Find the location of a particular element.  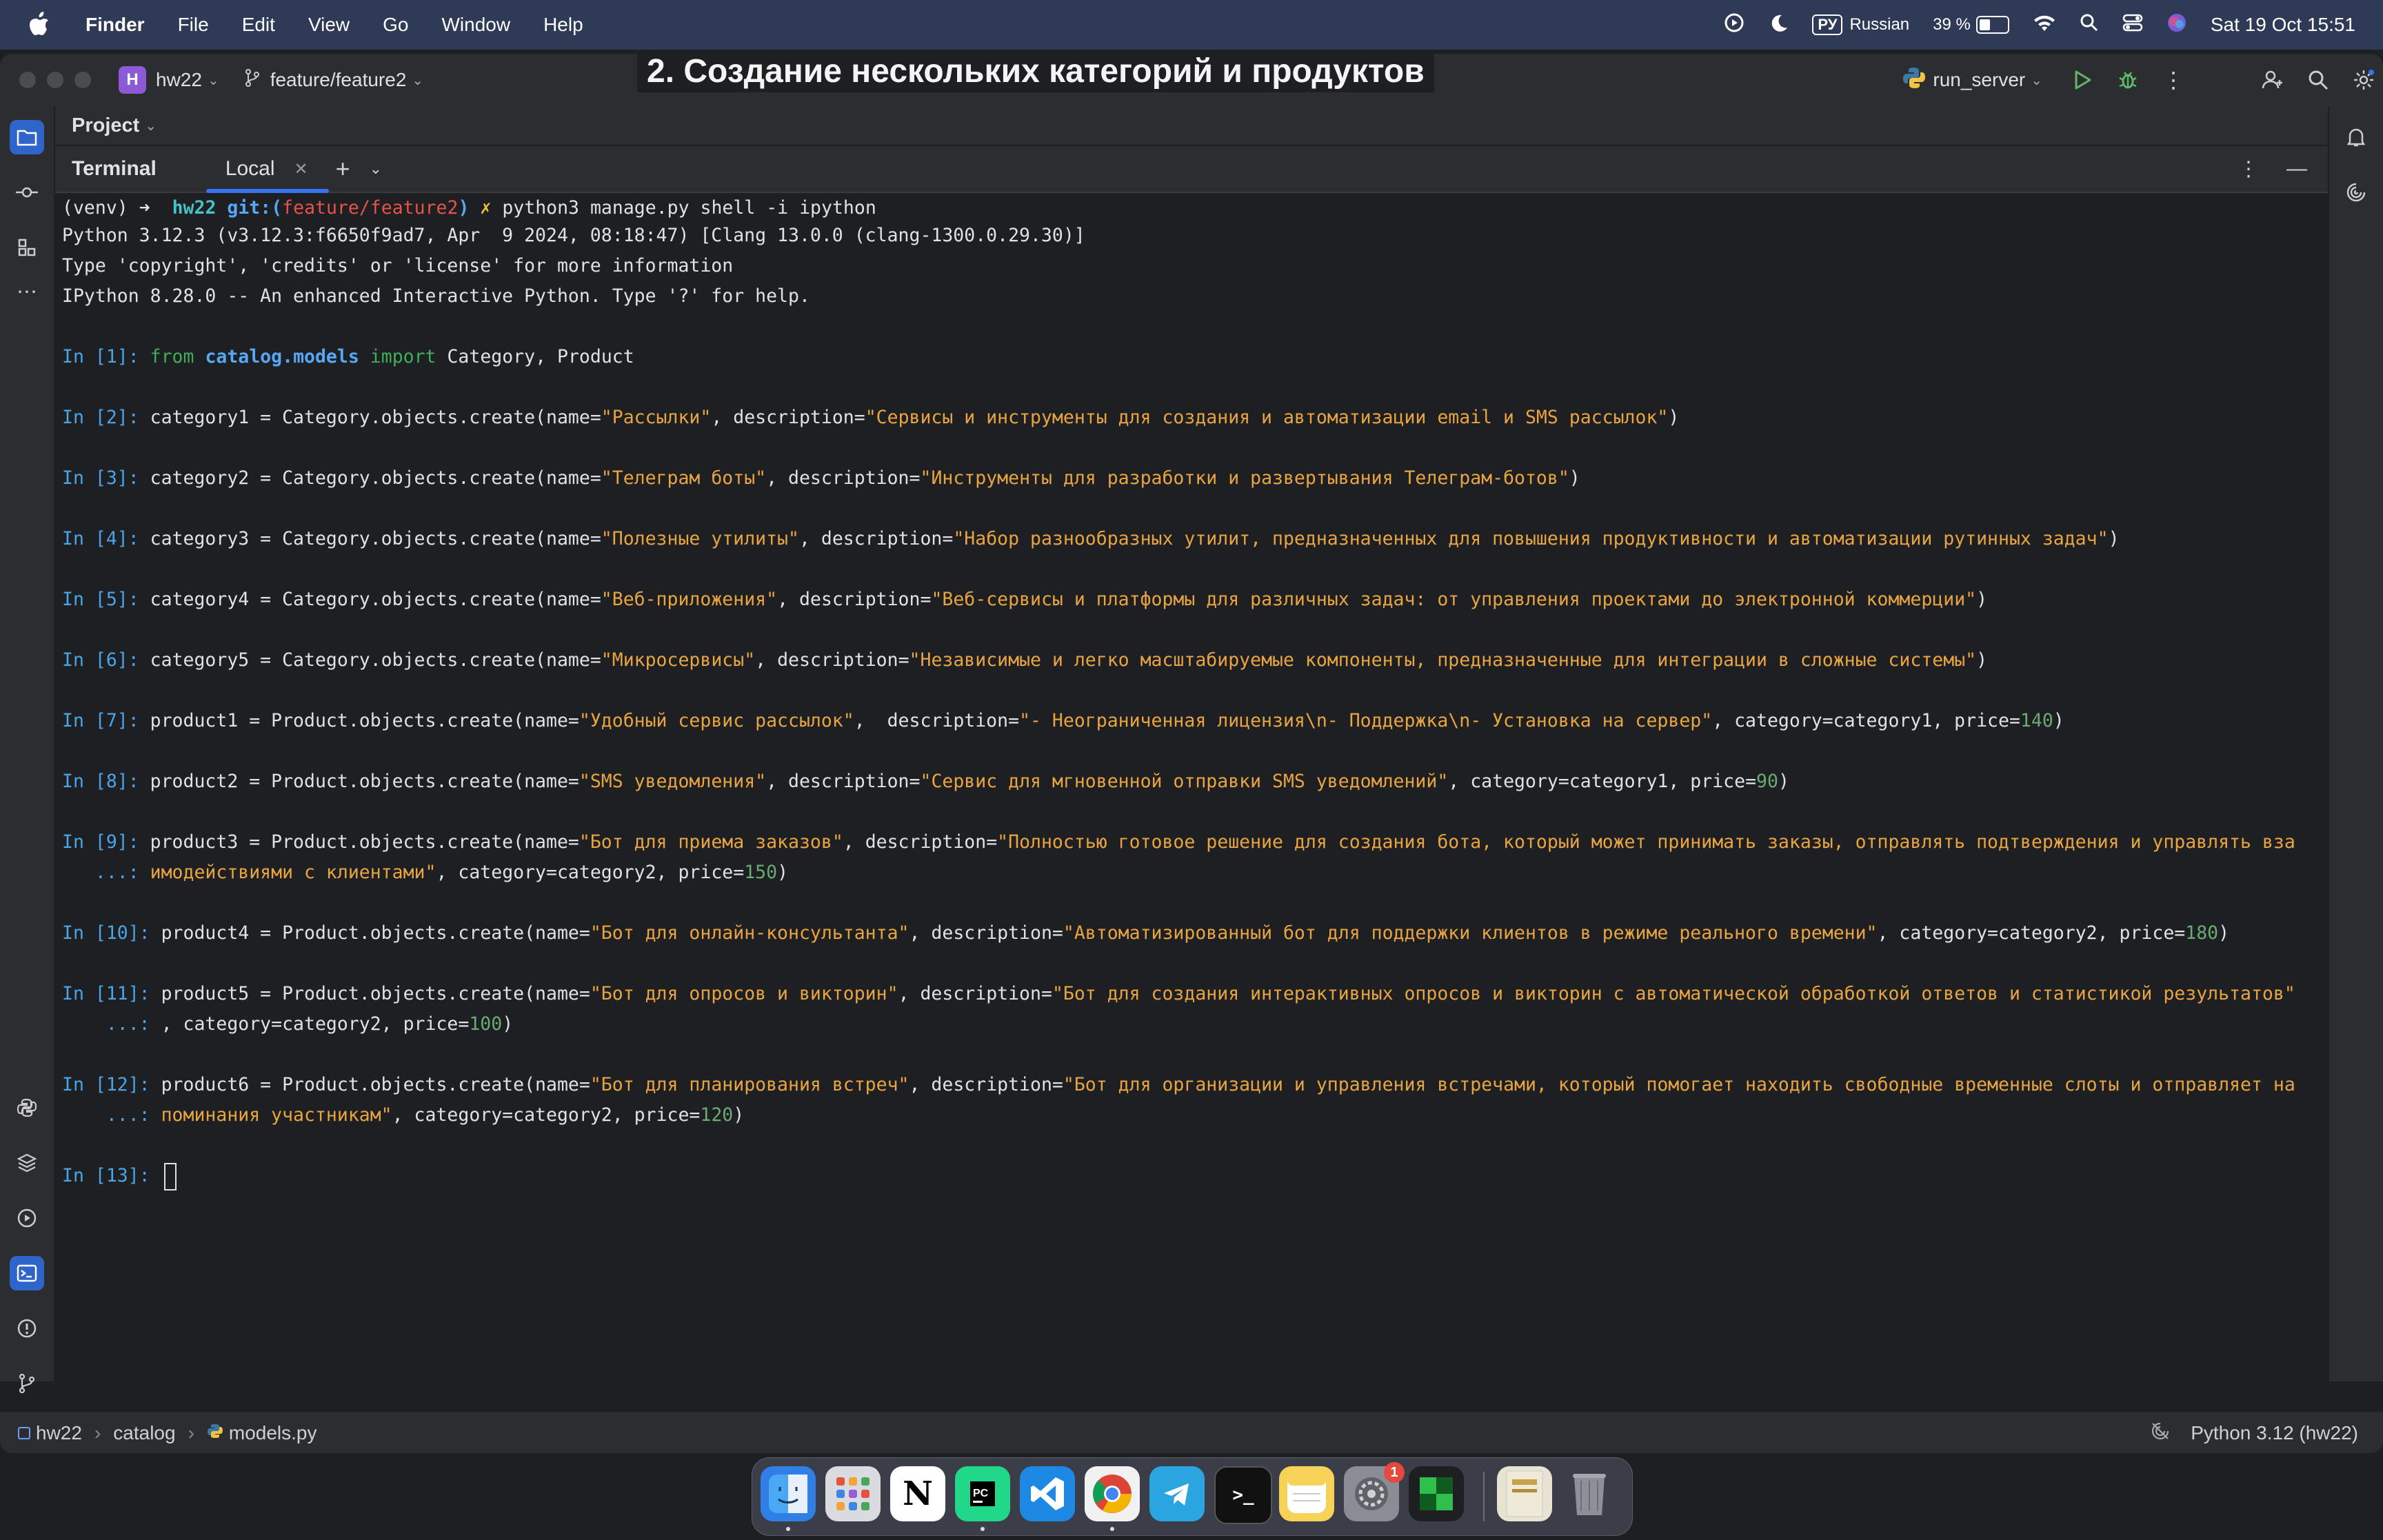

tab-local: Local ✕ is located at coordinates (267, 170).